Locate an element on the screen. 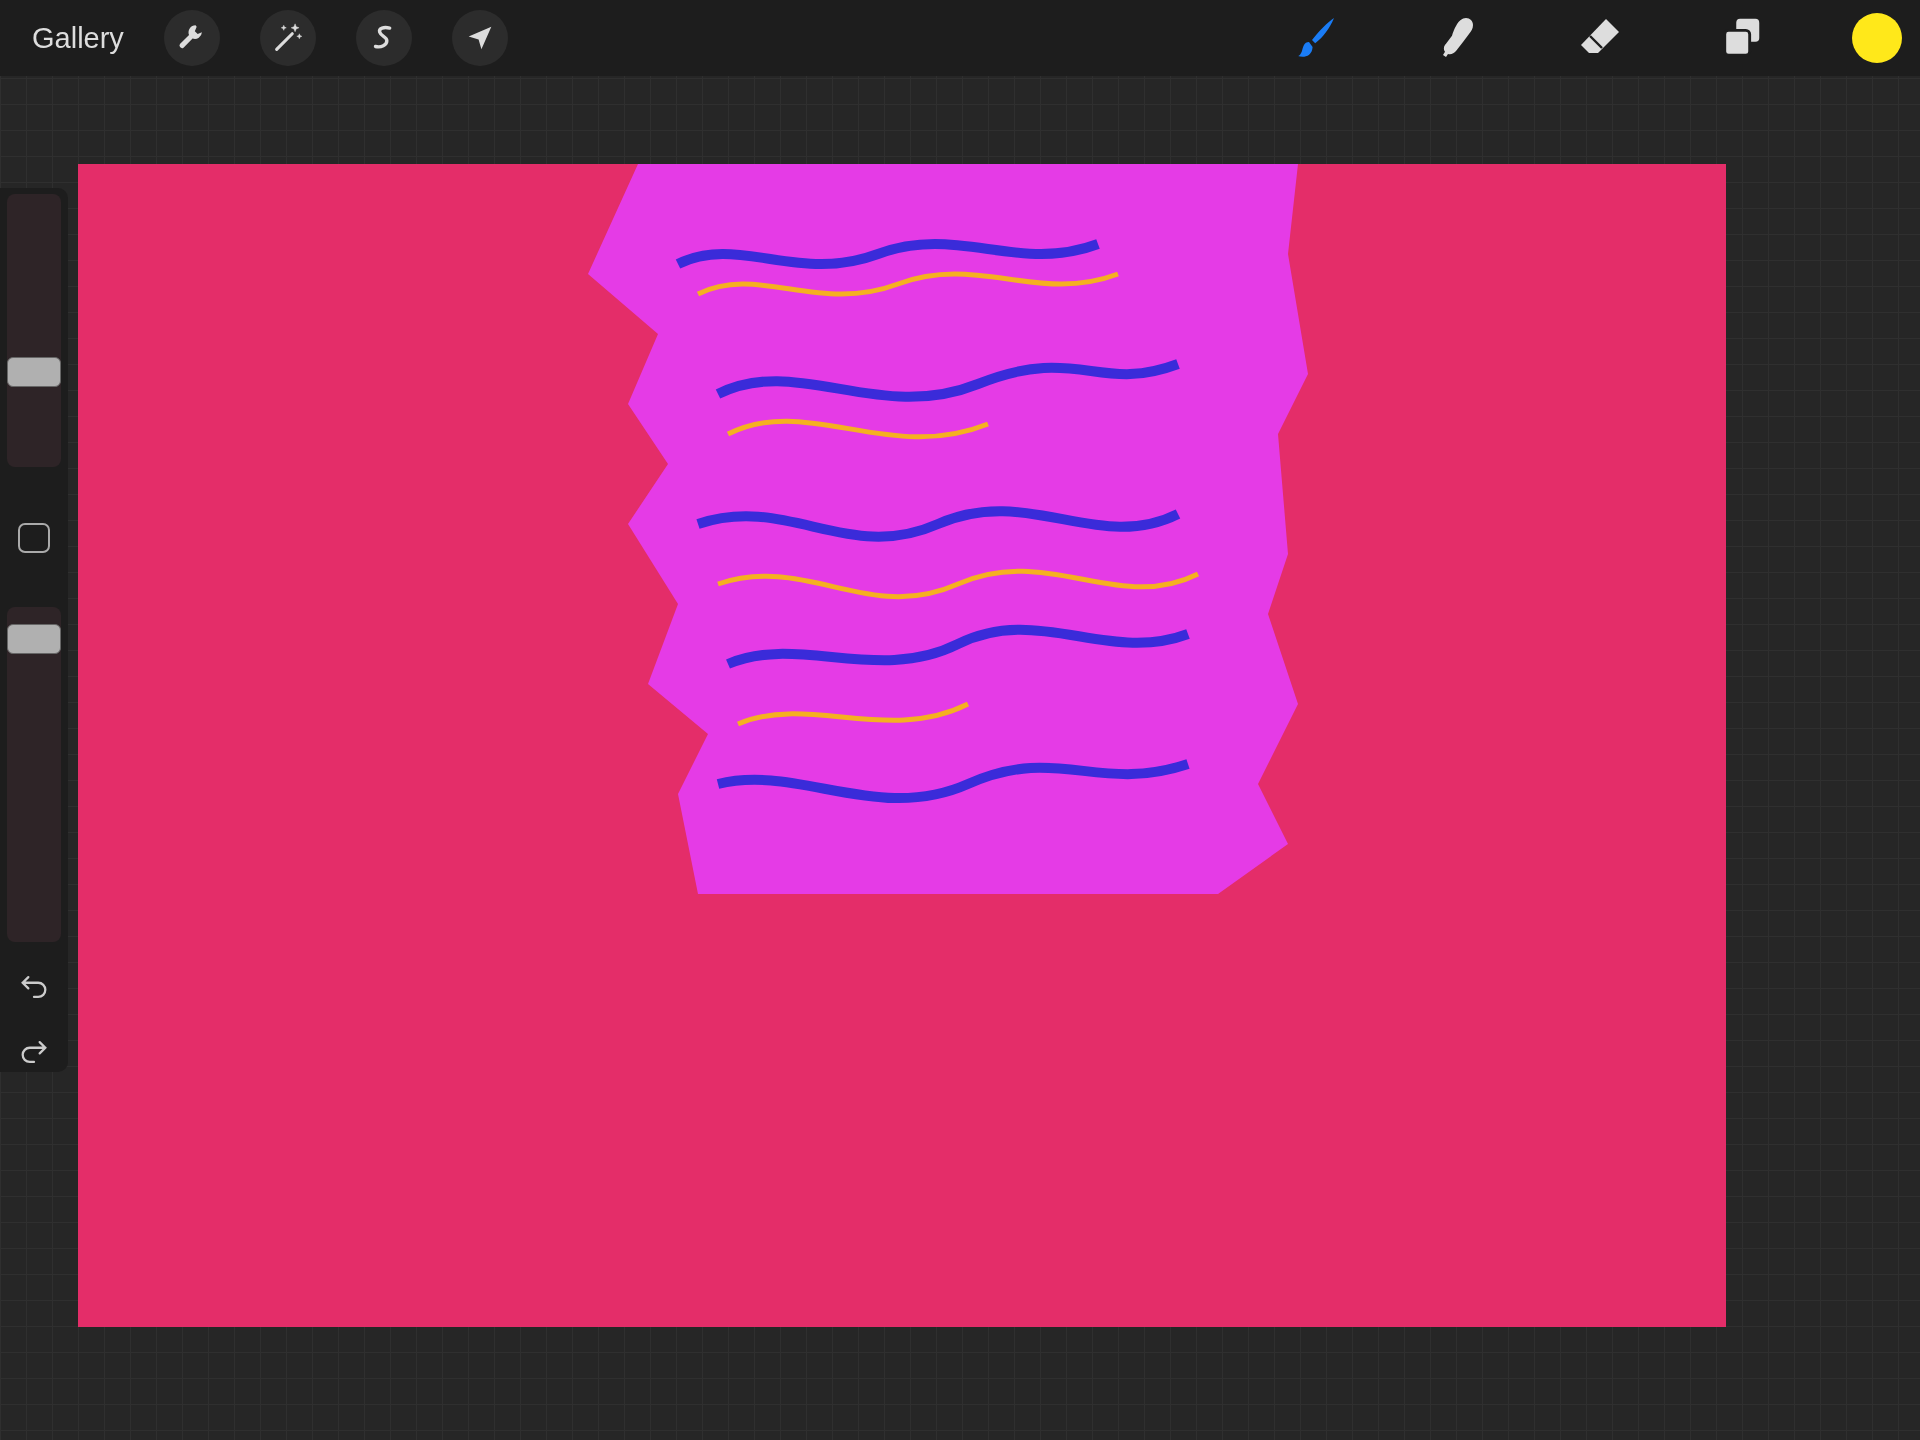  color-swatch is located at coordinates (1877, 38).